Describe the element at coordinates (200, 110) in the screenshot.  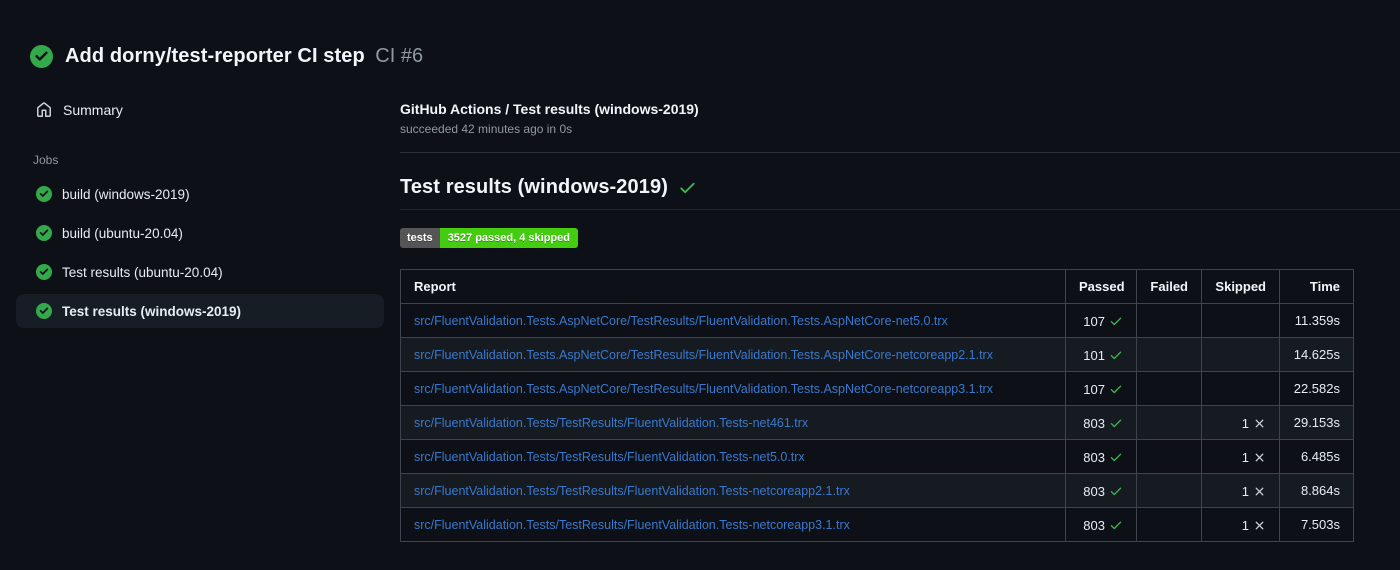
I see `sidebar-item-summary: Summary` at that location.